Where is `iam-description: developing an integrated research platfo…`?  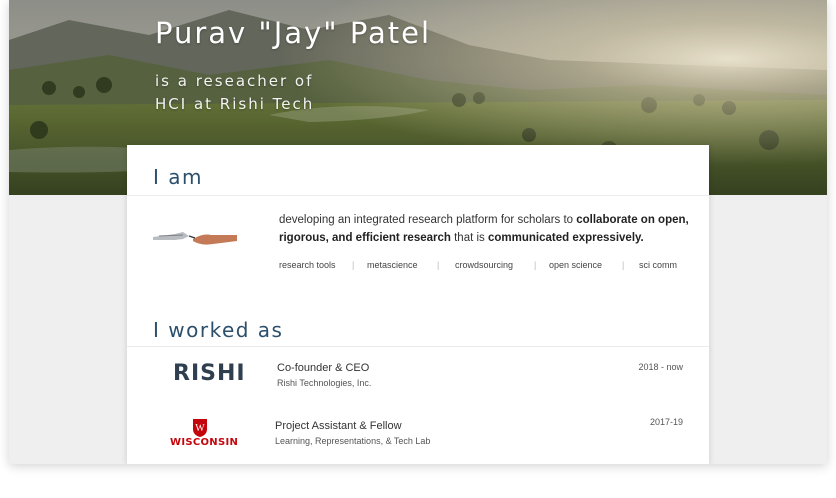
iam-description: developing an integrated research platfo… is located at coordinates (484, 229).